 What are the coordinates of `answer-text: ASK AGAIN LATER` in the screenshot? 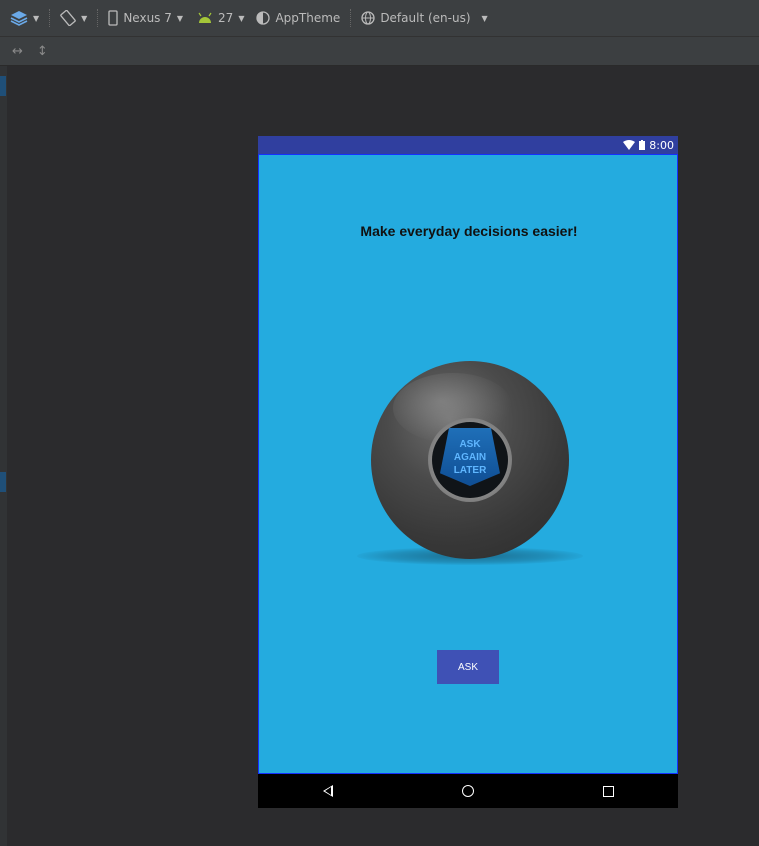 It's located at (470, 457).